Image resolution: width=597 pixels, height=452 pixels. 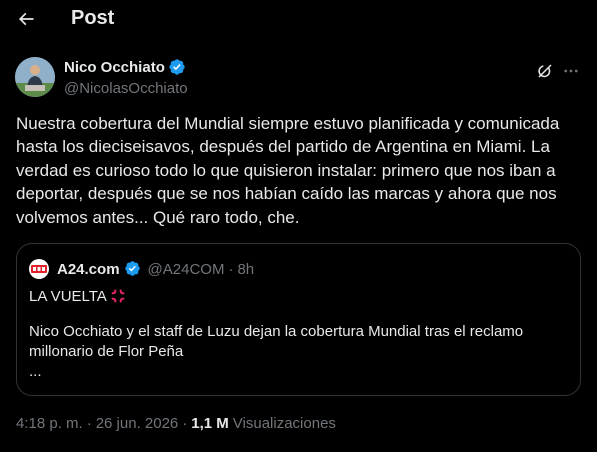 What do you see at coordinates (284, 423) in the screenshot?
I see `views-label: Visualizaciones` at bounding box center [284, 423].